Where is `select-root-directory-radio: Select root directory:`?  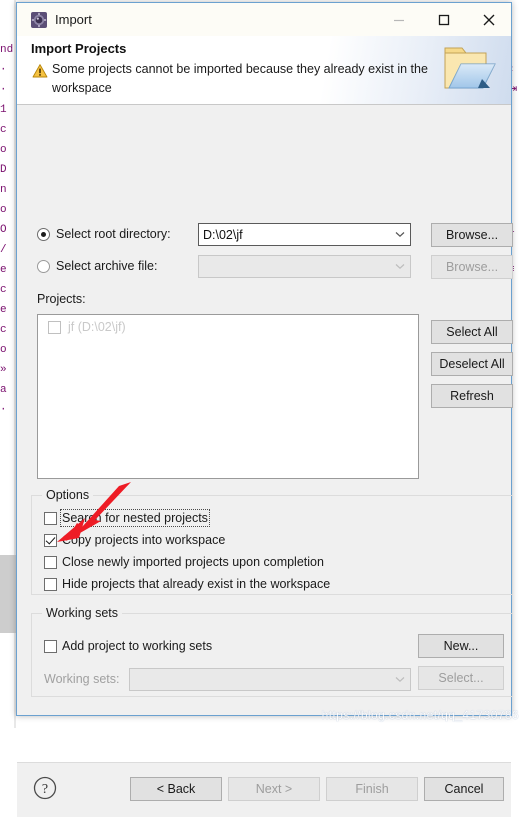 select-root-directory-radio: Select root directory: is located at coordinates (104, 234).